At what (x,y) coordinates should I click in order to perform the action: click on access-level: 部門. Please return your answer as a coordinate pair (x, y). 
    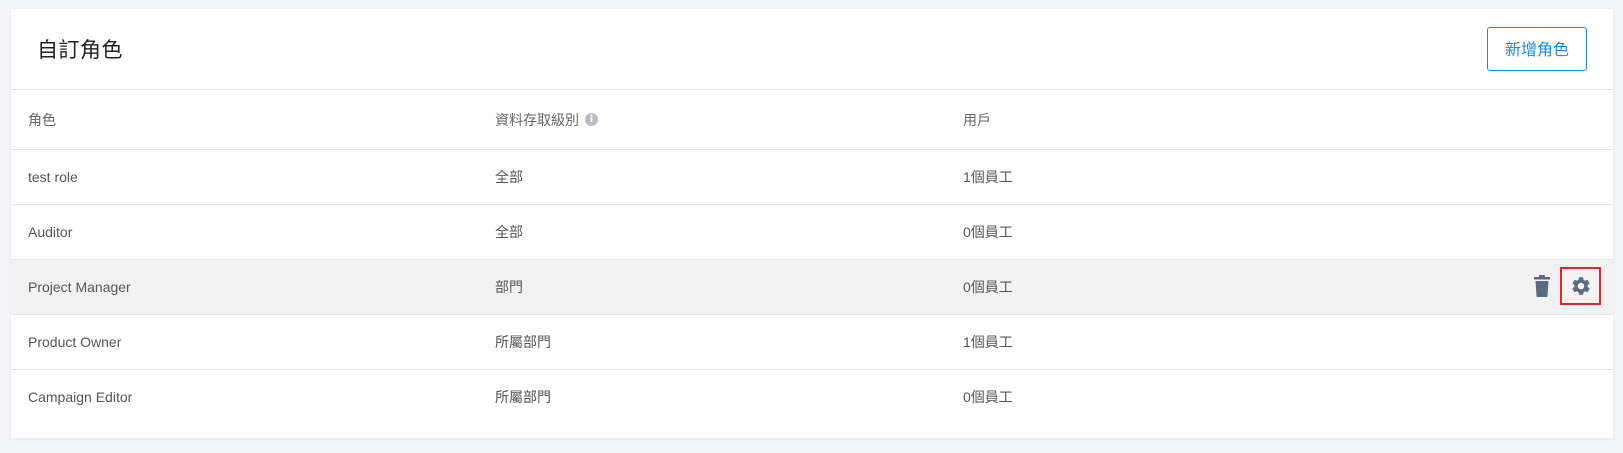
    Looking at the image, I should click on (509, 287).